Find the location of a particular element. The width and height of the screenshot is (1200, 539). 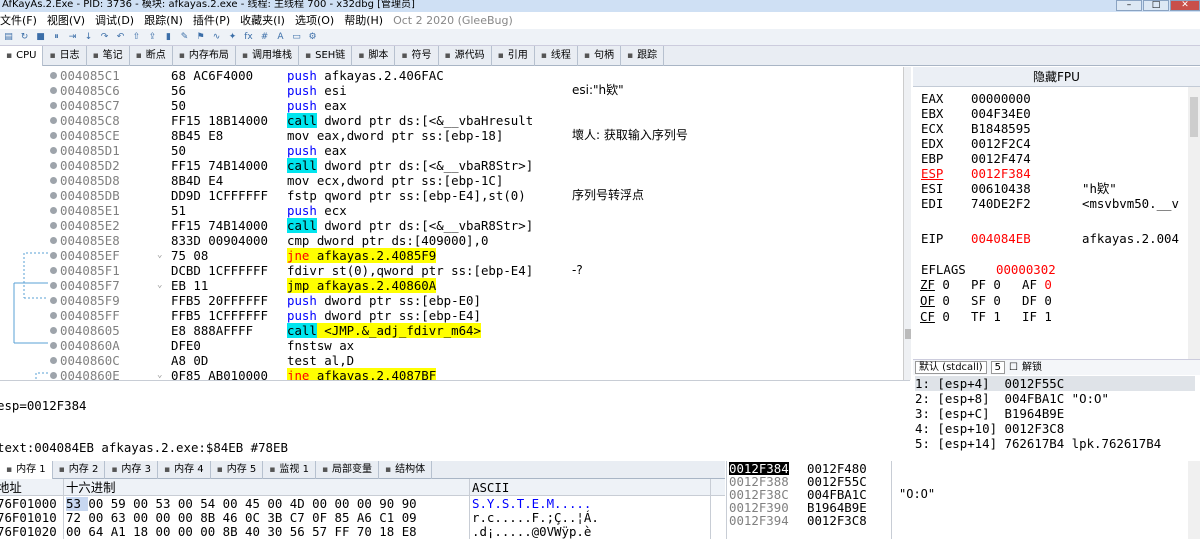

hide-fpu-button: 隐藏FPU is located at coordinates (1056, 77).